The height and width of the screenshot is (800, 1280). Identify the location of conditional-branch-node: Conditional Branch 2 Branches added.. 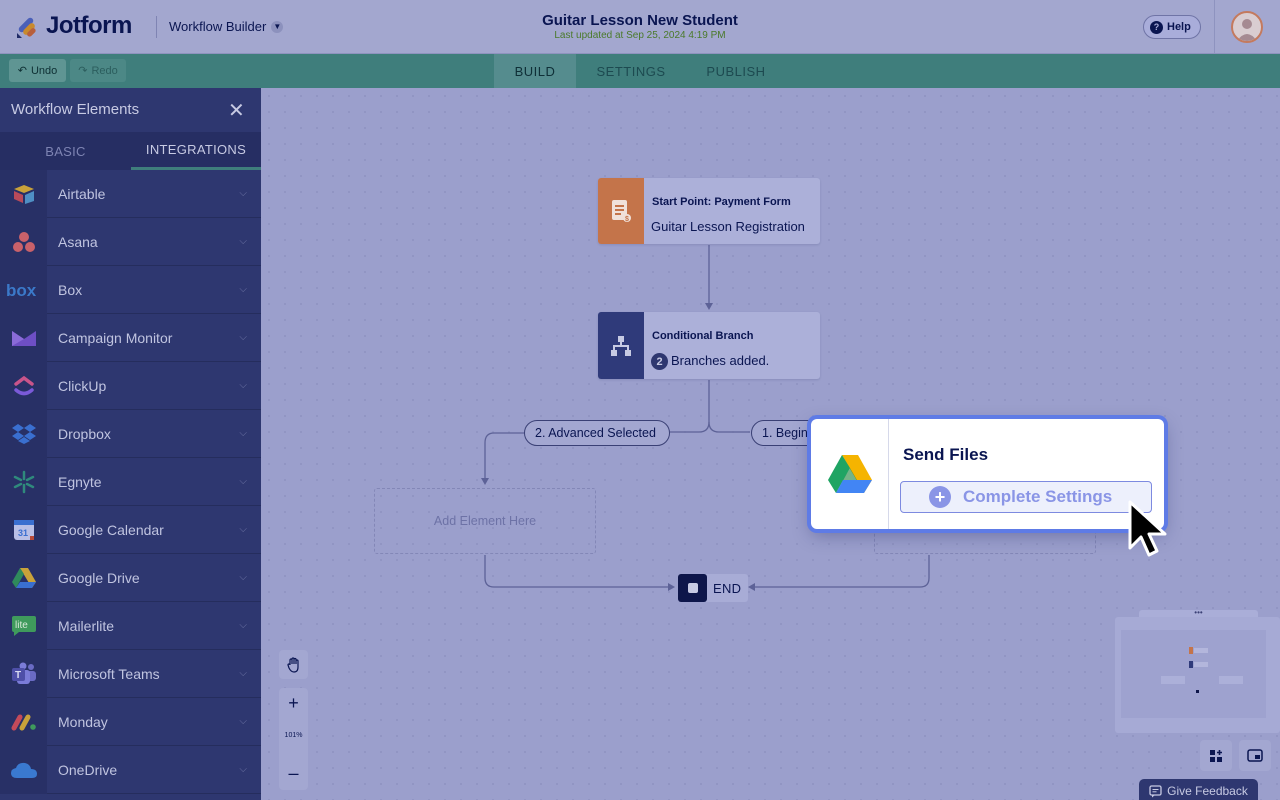
(709, 345).